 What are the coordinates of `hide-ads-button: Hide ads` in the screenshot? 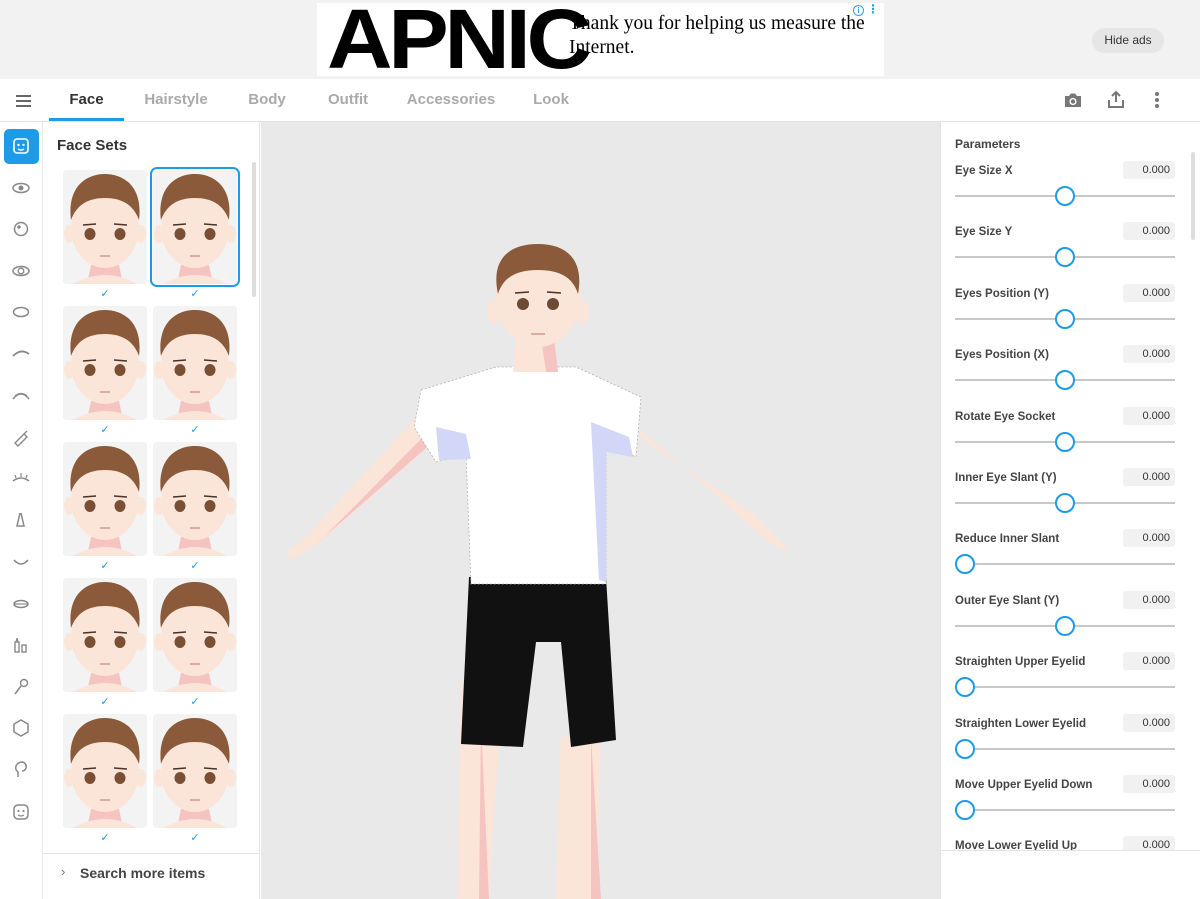 It's located at (1128, 40).